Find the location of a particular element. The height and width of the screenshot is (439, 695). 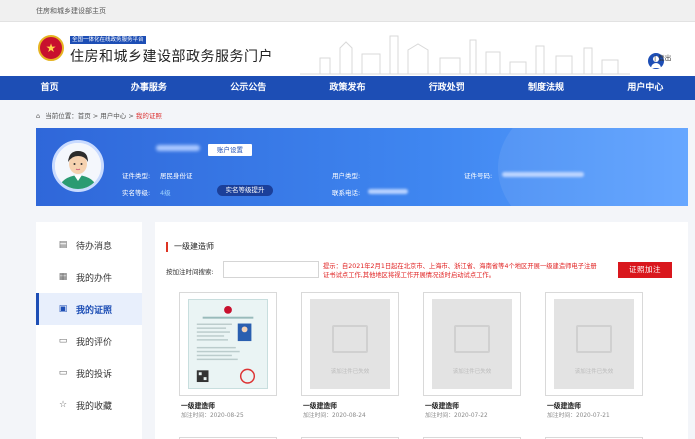

certificate-image-icon is located at coordinates (228, 344).